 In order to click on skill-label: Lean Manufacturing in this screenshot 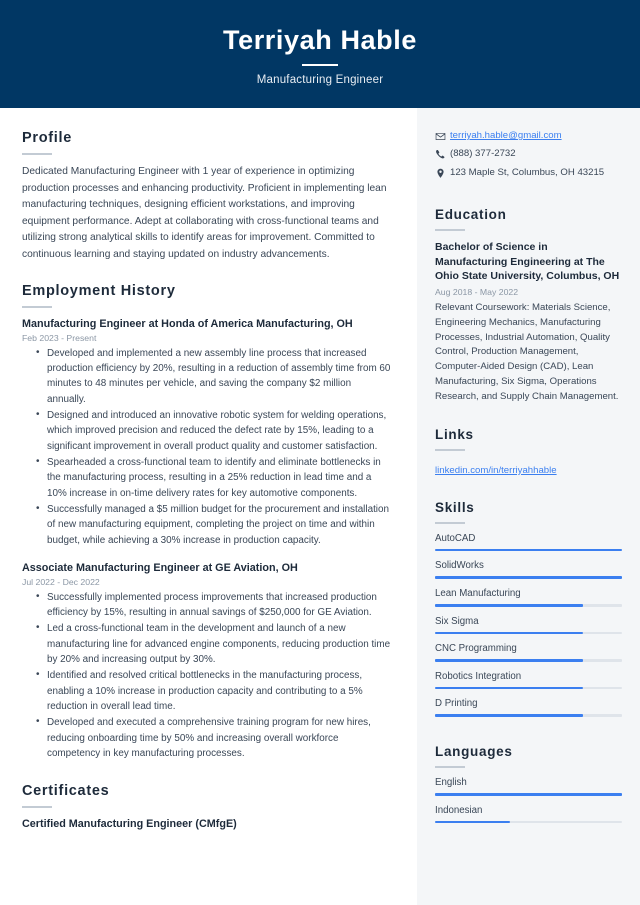, I will do `click(478, 594)`.